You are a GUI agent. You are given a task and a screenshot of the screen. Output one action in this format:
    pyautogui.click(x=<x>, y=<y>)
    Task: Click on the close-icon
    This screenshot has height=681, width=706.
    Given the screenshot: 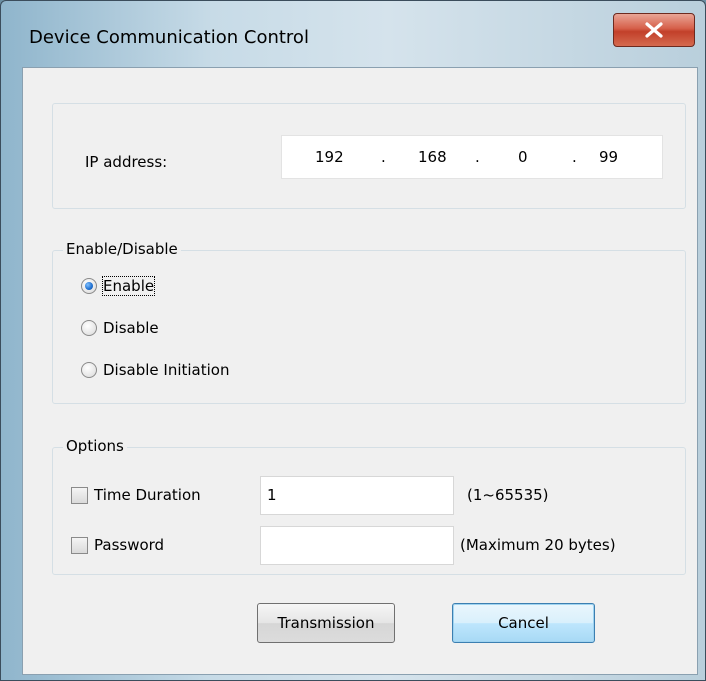 What is the action you would take?
    pyautogui.click(x=654, y=30)
    